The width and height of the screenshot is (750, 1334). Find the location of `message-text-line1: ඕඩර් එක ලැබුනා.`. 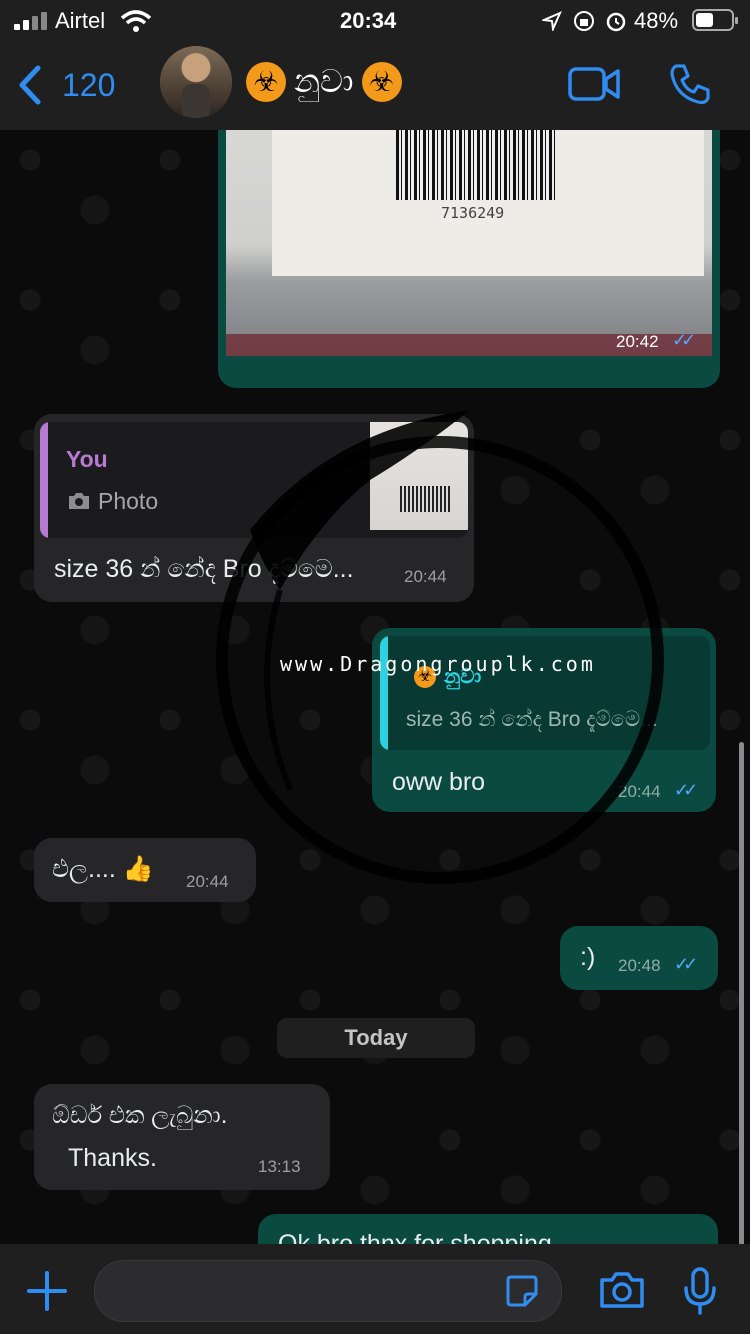

message-text-line1: ඕඩර් එක ලැබුනා. is located at coordinates (140, 1115).